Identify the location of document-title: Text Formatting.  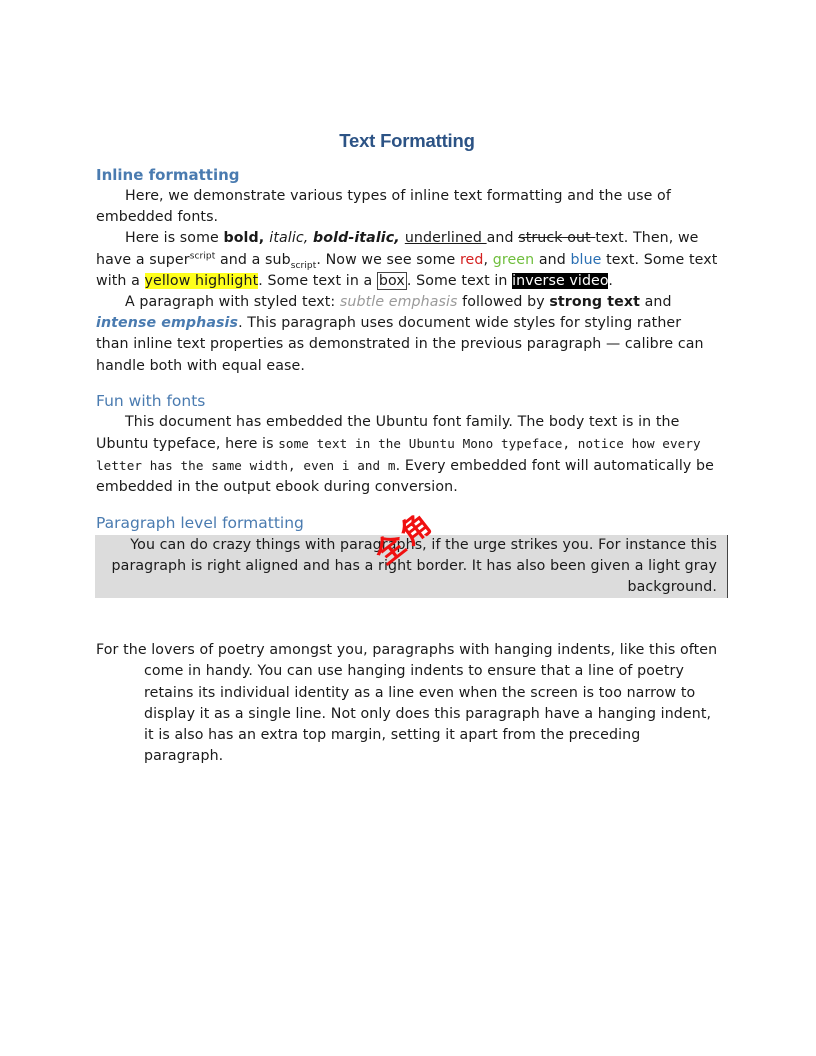
(407, 140).